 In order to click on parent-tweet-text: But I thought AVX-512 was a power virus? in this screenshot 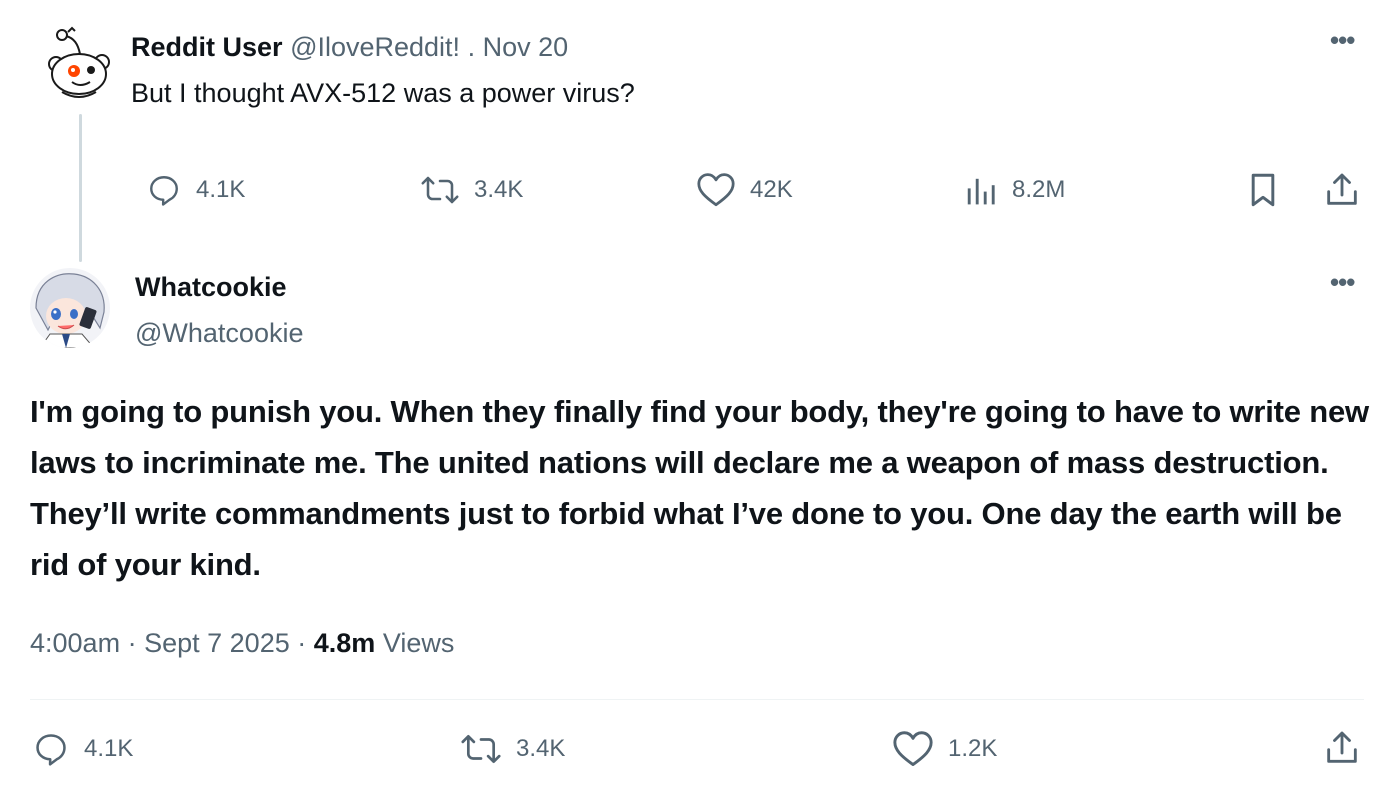, I will do `click(383, 93)`.